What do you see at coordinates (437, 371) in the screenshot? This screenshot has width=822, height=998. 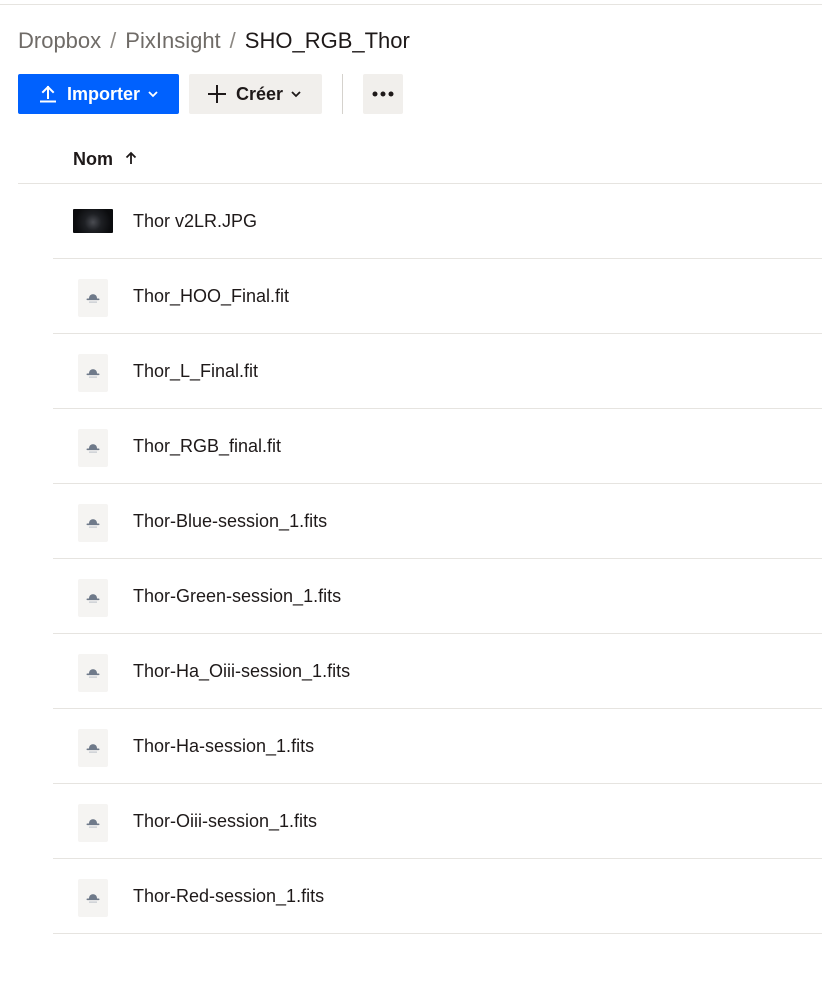 I see `file-row: Thor_L_Final.fit` at bounding box center [437, 371].